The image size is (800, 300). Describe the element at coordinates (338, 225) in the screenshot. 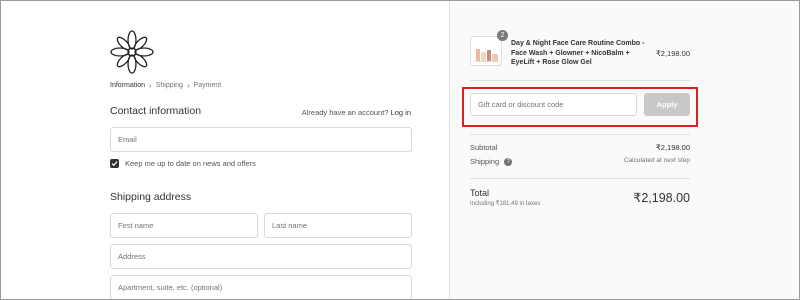

I see `last-name-field: Last name` at that location.